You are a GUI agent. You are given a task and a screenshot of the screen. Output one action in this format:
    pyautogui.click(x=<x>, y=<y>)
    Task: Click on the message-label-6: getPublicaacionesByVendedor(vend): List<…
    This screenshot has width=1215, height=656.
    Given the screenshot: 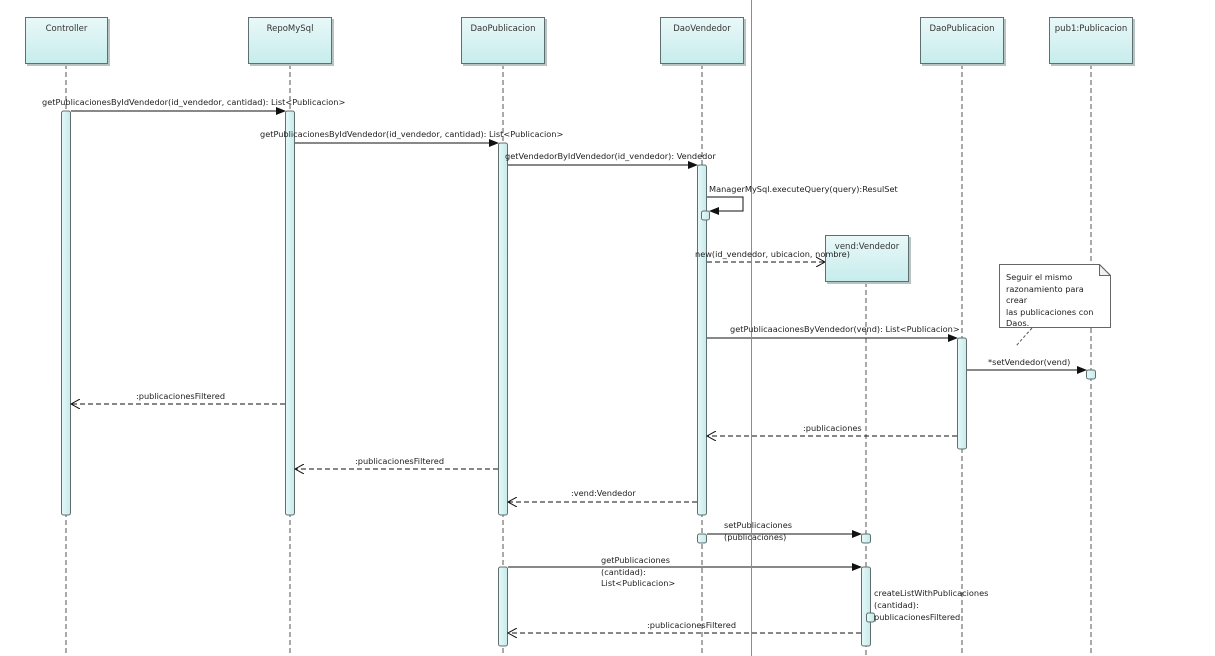 What is the action you would take?
    pyautogui.click(x=845, y=329)
    